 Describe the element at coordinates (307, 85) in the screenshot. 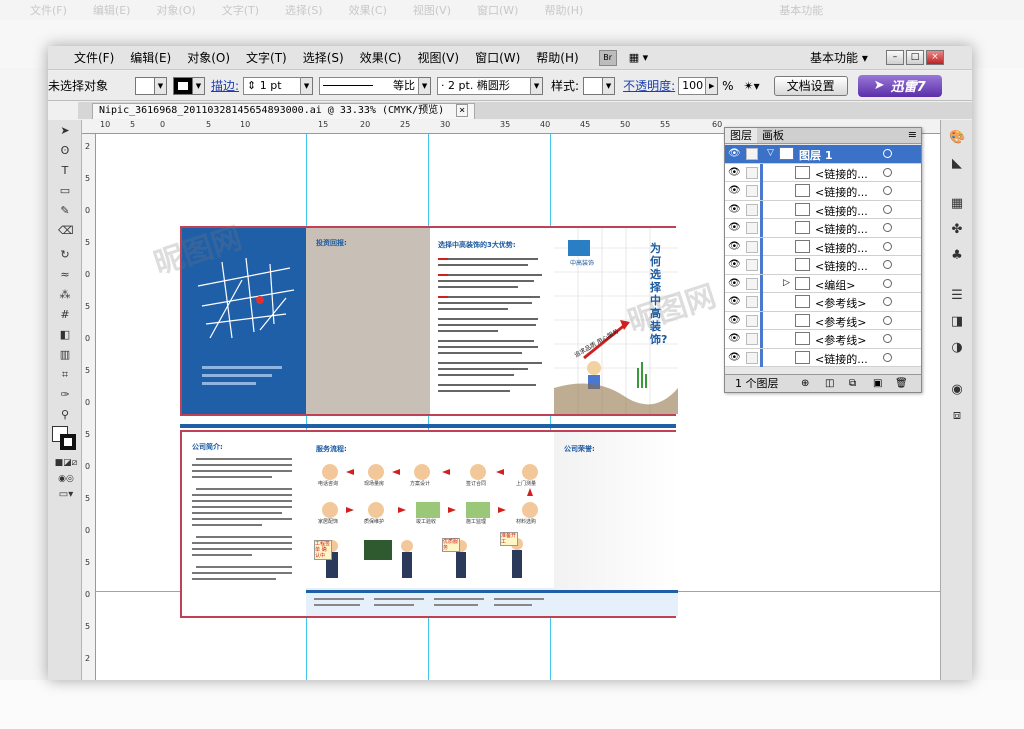

I see `stroke-weight-dropdown: ▼` at that location.